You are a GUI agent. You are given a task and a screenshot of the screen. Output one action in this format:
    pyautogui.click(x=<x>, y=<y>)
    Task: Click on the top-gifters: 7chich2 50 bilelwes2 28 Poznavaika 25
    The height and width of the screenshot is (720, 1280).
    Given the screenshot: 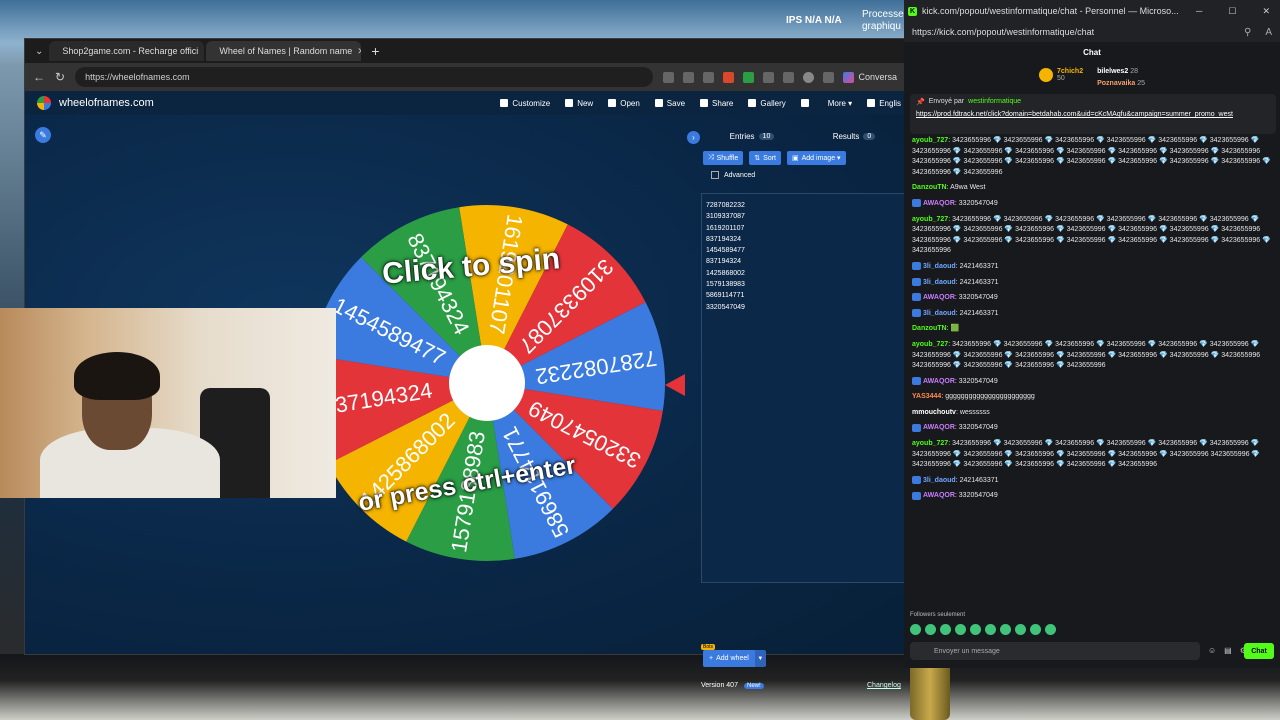 What is the action you would take?
    pyautogui.click(x=1092, y=75)
    